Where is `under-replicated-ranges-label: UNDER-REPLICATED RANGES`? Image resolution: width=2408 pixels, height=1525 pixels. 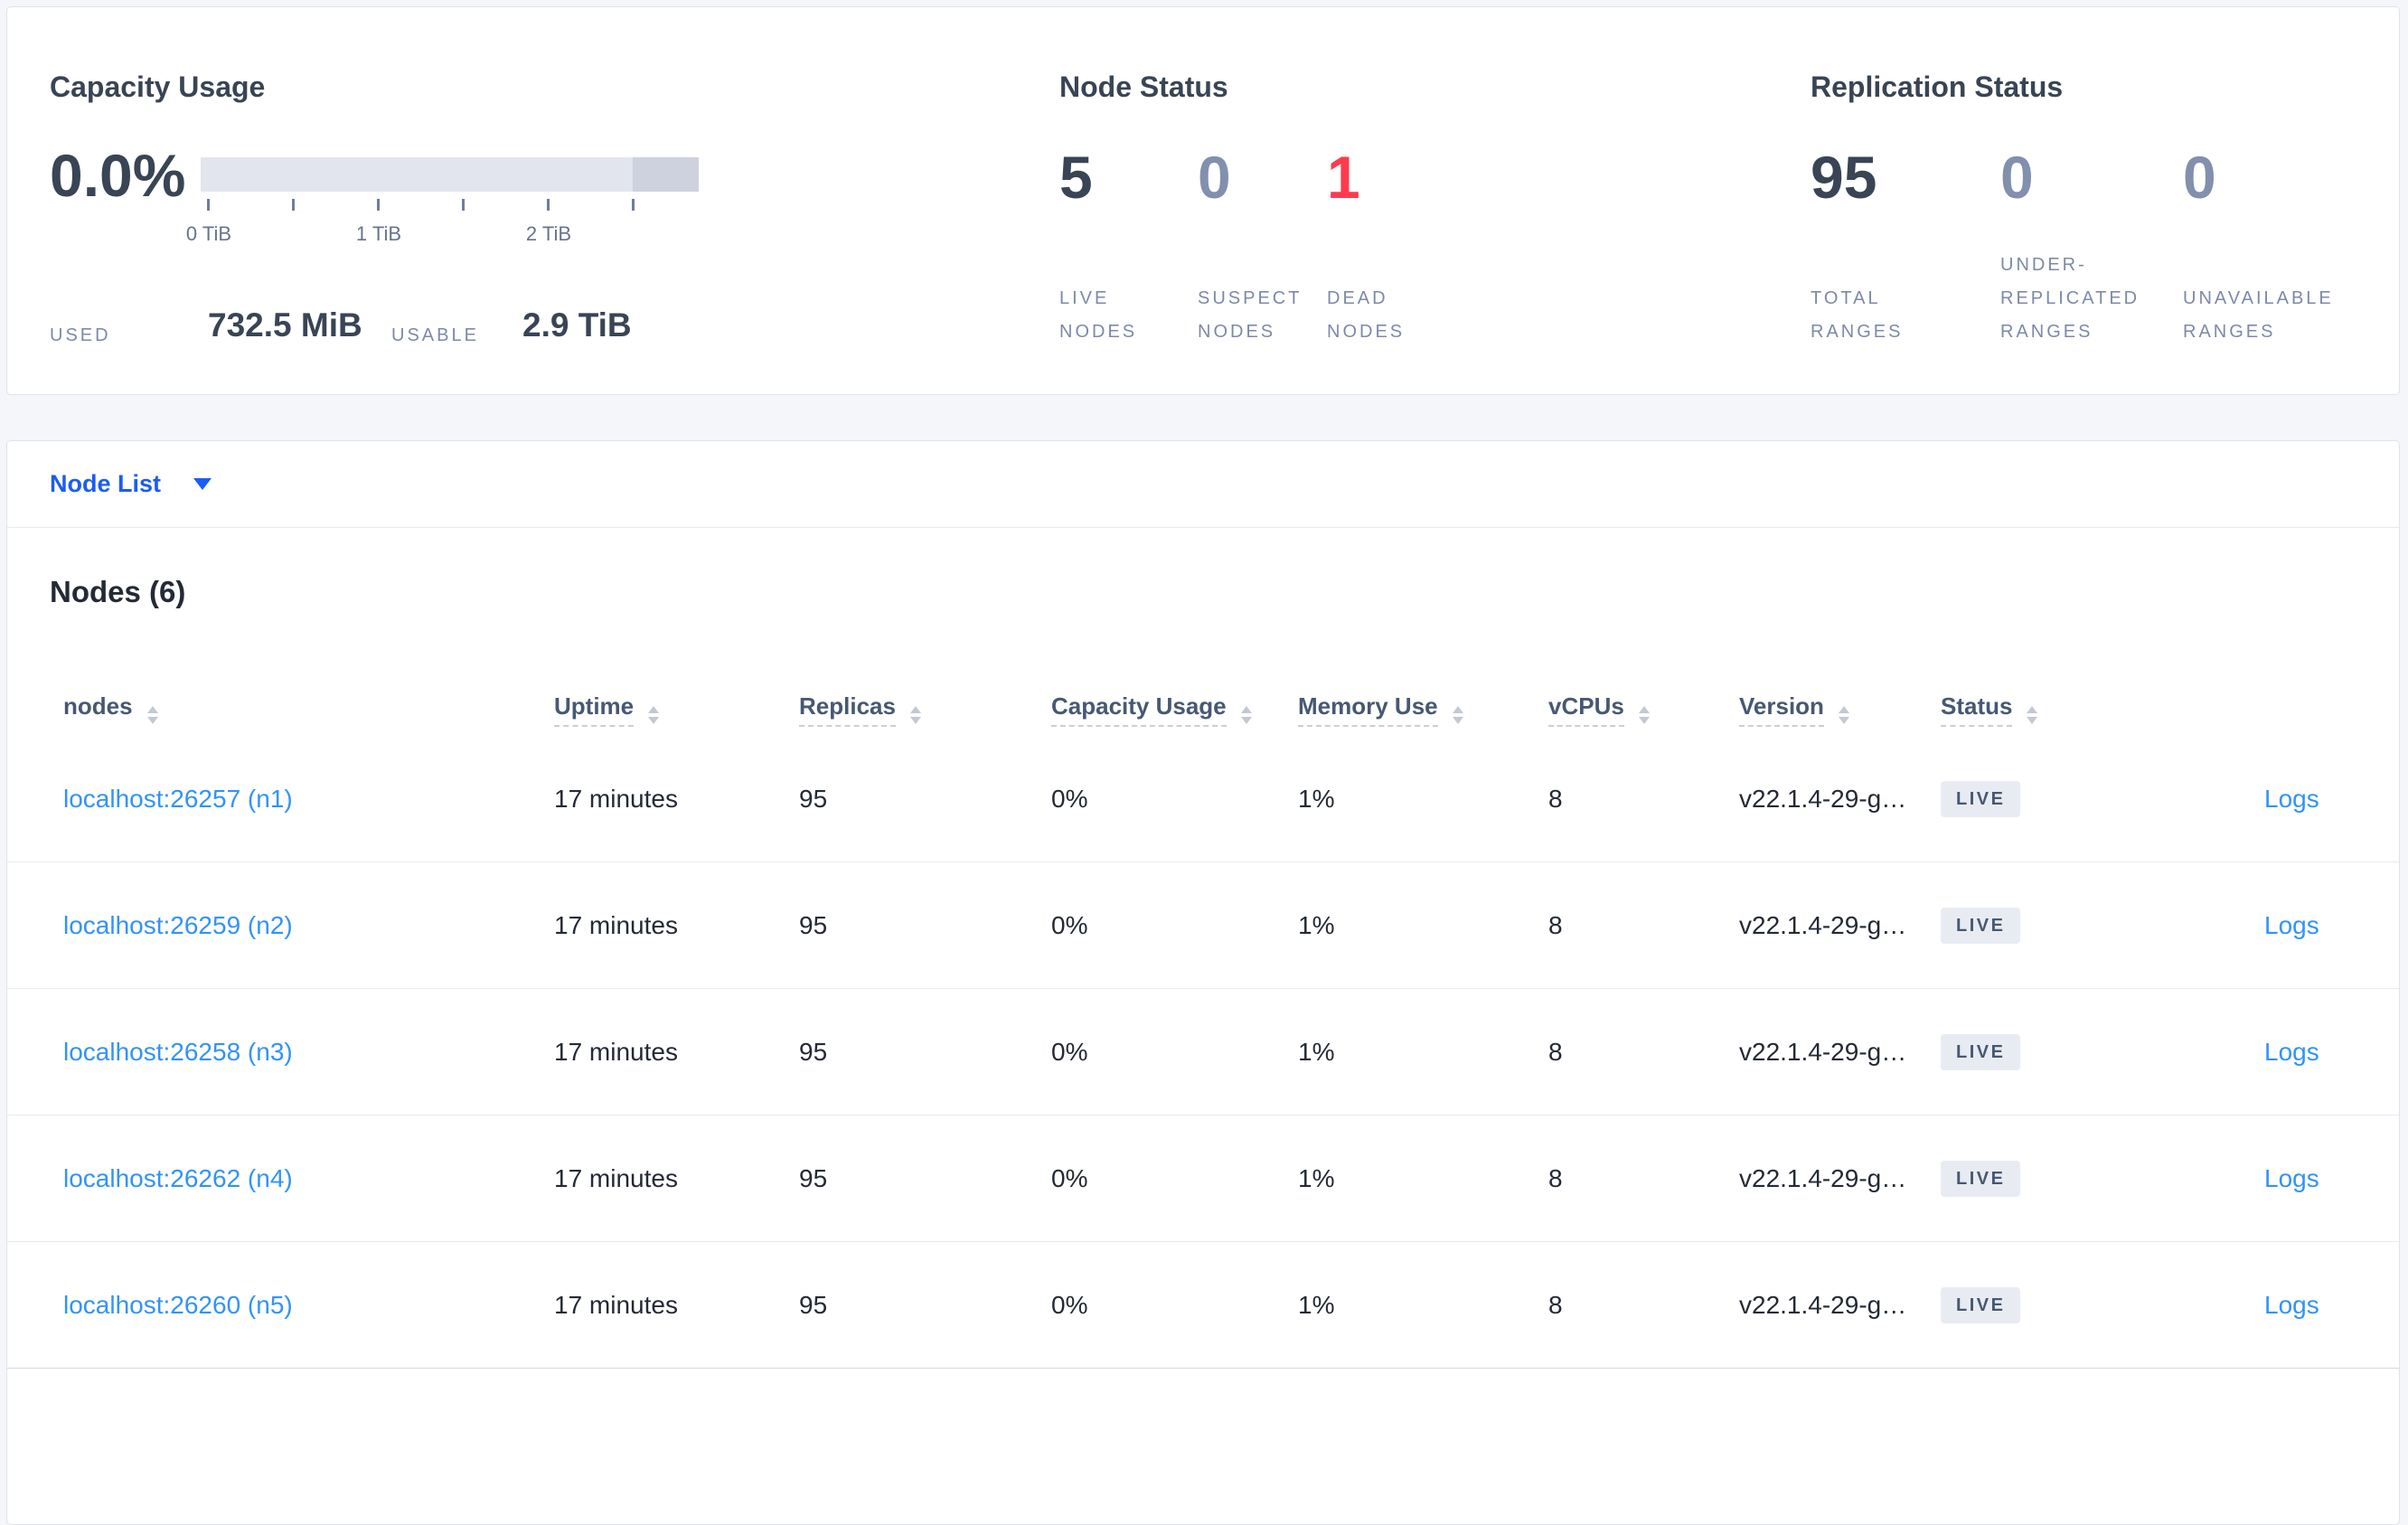
under-replicated-ranges-label: UNDER-REPLICATED RANGES is located at coordinates (2070, 298).